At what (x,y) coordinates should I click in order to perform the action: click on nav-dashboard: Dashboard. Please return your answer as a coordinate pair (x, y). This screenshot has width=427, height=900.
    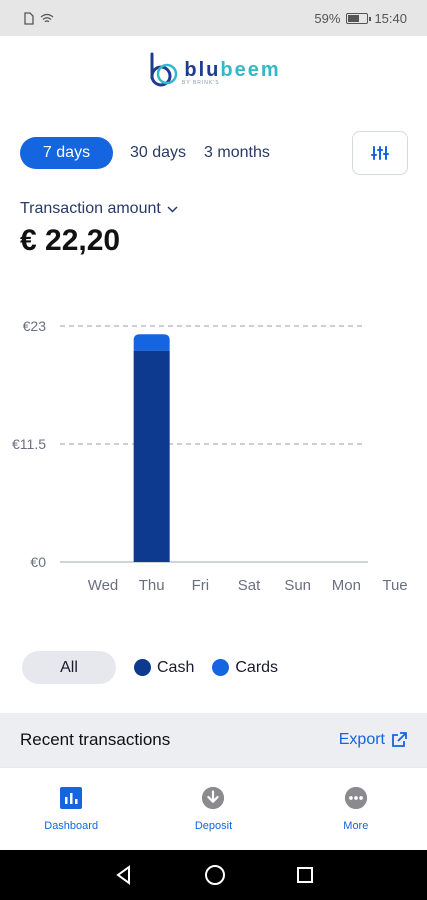
    Looking at the image, I should click on (71, 809).